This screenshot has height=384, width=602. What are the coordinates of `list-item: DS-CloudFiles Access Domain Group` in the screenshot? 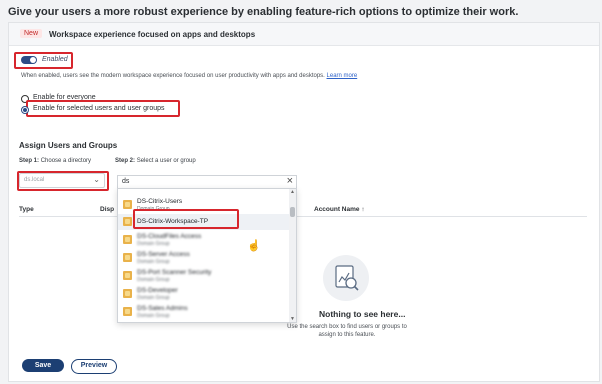 It's located at (203, 240).